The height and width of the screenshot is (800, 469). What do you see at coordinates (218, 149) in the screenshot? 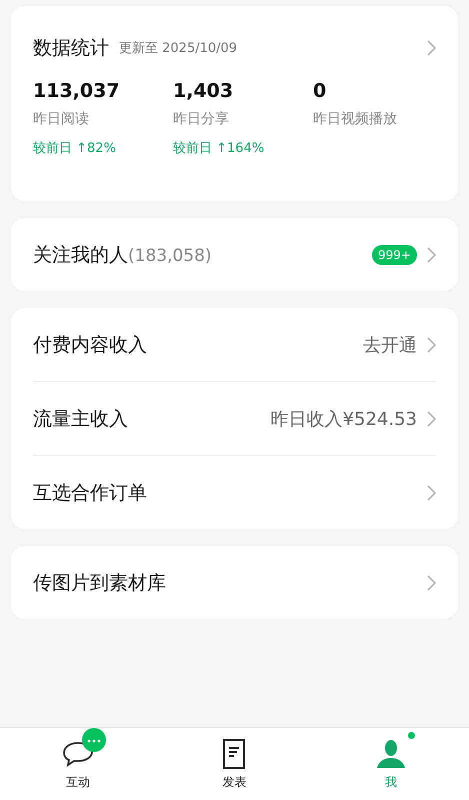
I see `stat-change: 较前日 ↑164%` at bounding box center [218, 149].